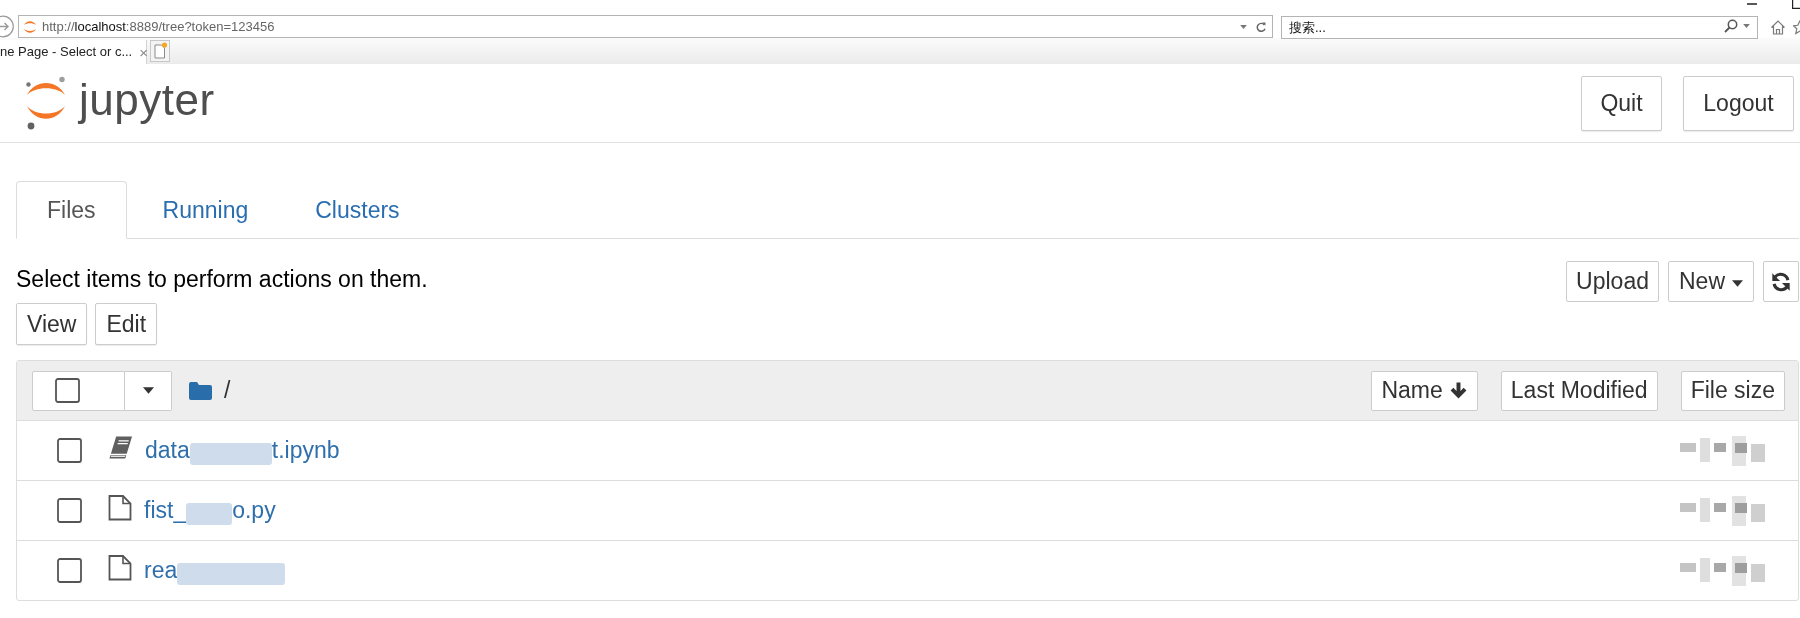  I want to click on instruction-text: Select items to perform actions on them., so click(222, 279).